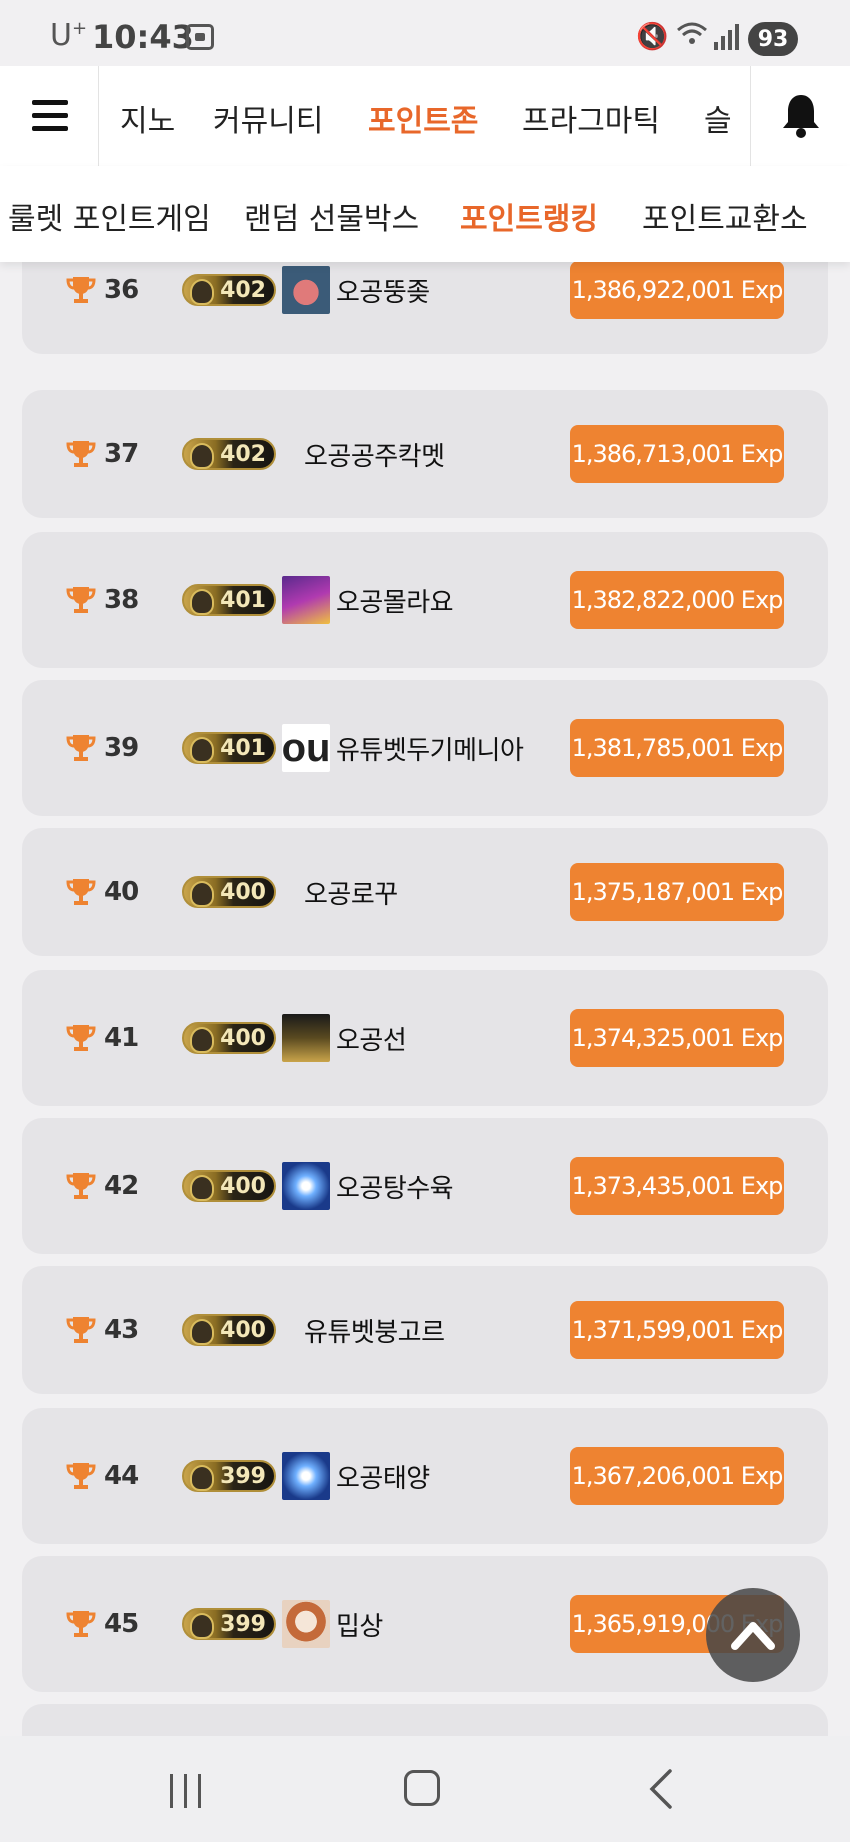 This screenshot has height=1842, width=850. I want to click on top-nav: 지노 커뮤니티 포인트존 프라그마틱 슬, so click(425, 116).